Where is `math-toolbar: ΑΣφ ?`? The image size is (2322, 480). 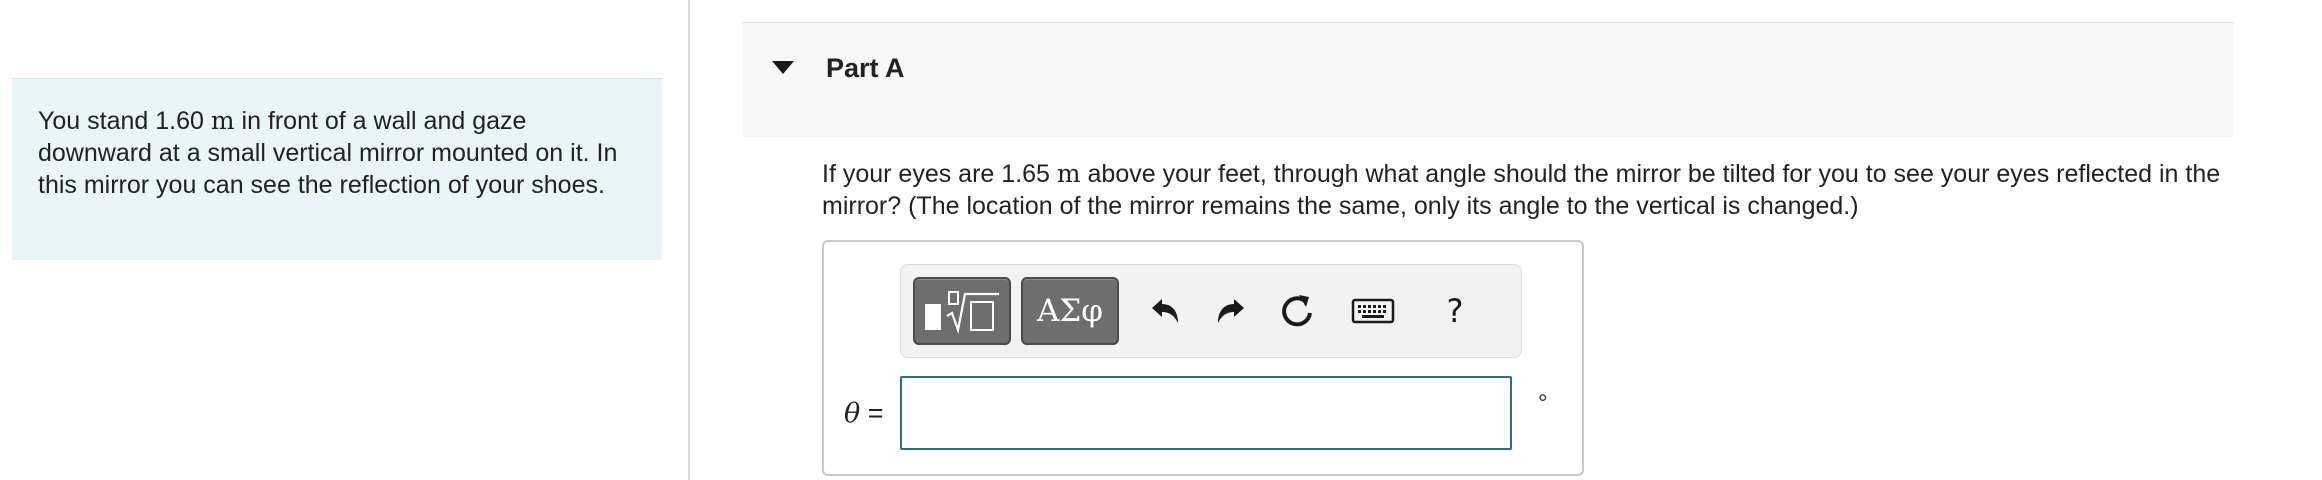
math-toolbar: ΑΣφ ? is located at coordinates (1211, 311).